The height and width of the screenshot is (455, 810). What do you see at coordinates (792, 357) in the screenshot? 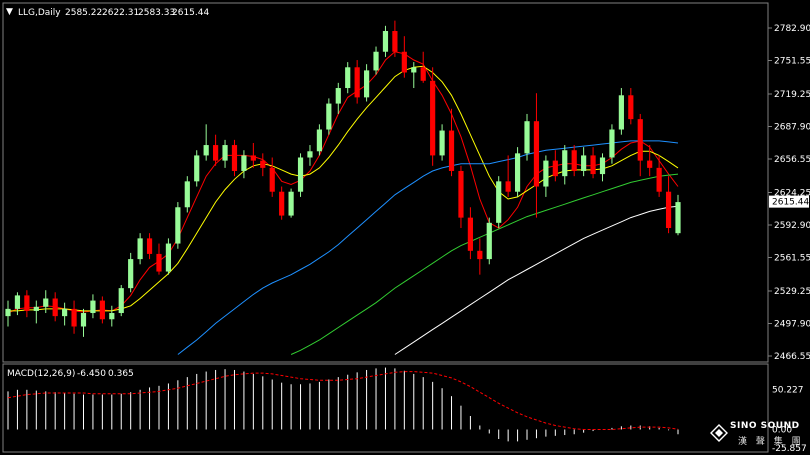
I see `axis-label: 2466.55` at bounding box center [792, 357].